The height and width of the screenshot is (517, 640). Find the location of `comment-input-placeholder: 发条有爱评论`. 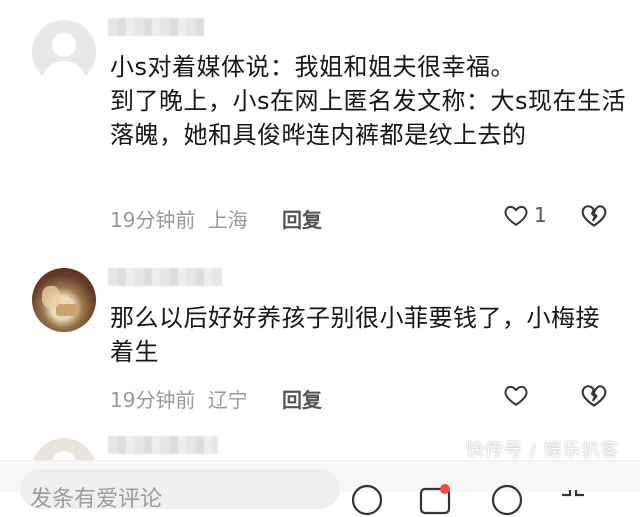

comment-input-placeholder: 发条有爱评论 is located at coordinates (96, 499).